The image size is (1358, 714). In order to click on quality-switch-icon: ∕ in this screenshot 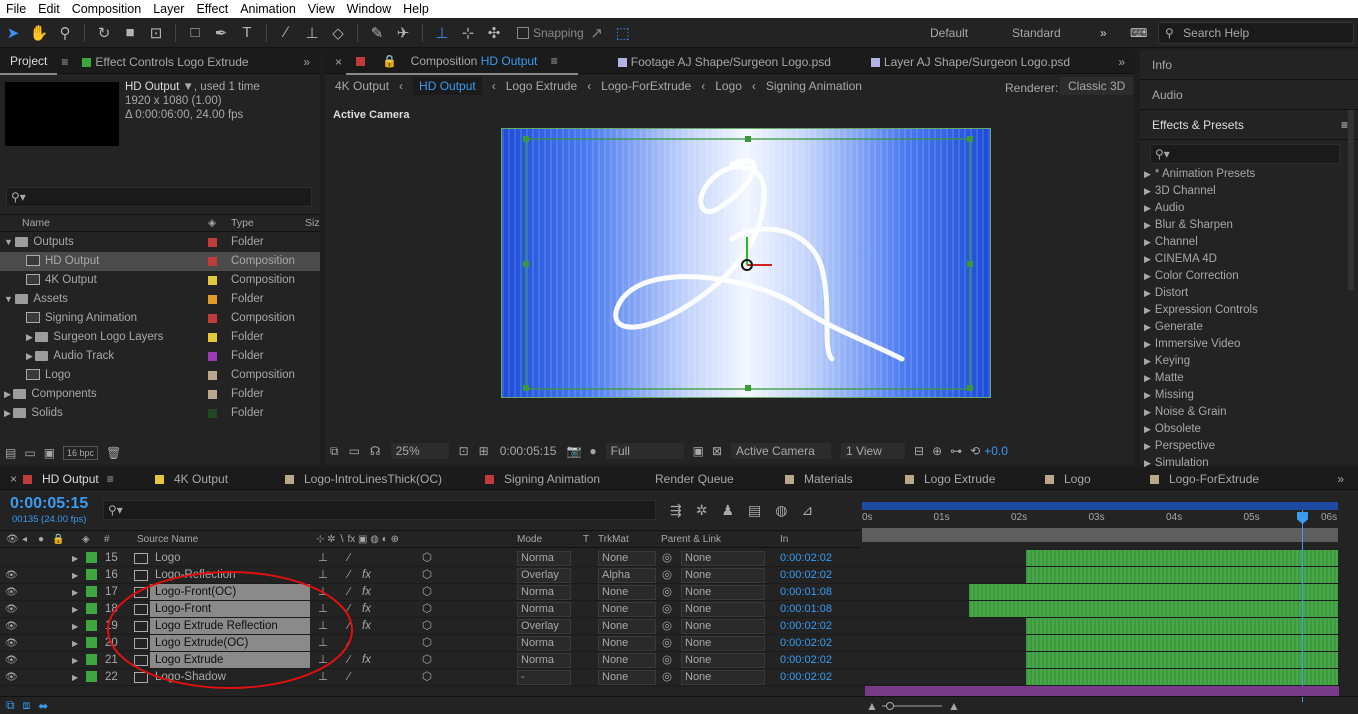, I will do `click(349, 558)`.